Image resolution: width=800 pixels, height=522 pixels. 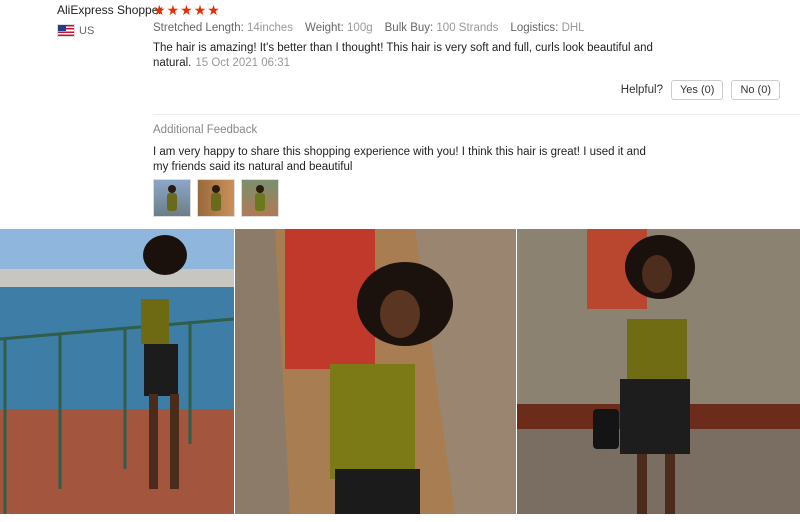 What do you see at coordinates (75, 30) in the screenshot?
I see `reviewer-country: US` at bounding box center [75, 30].